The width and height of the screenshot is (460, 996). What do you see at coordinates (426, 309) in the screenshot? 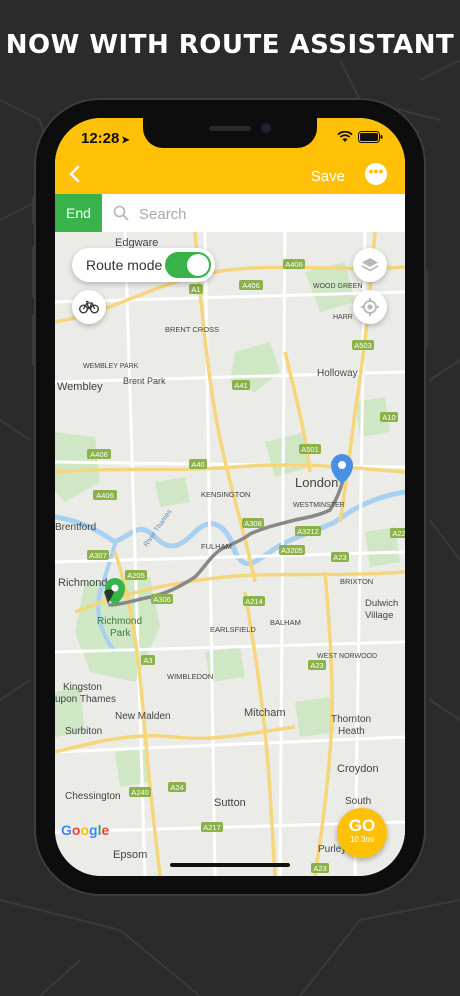
I see `power-button` at bounding box center [426, 309].